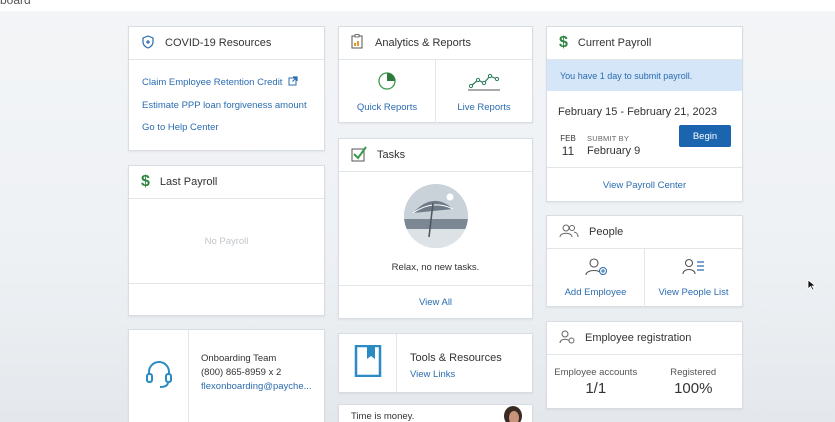  Describe the element at coordinates (435, 302) in the screenshot. I see `view-all-tasks-link: View All` at that location.